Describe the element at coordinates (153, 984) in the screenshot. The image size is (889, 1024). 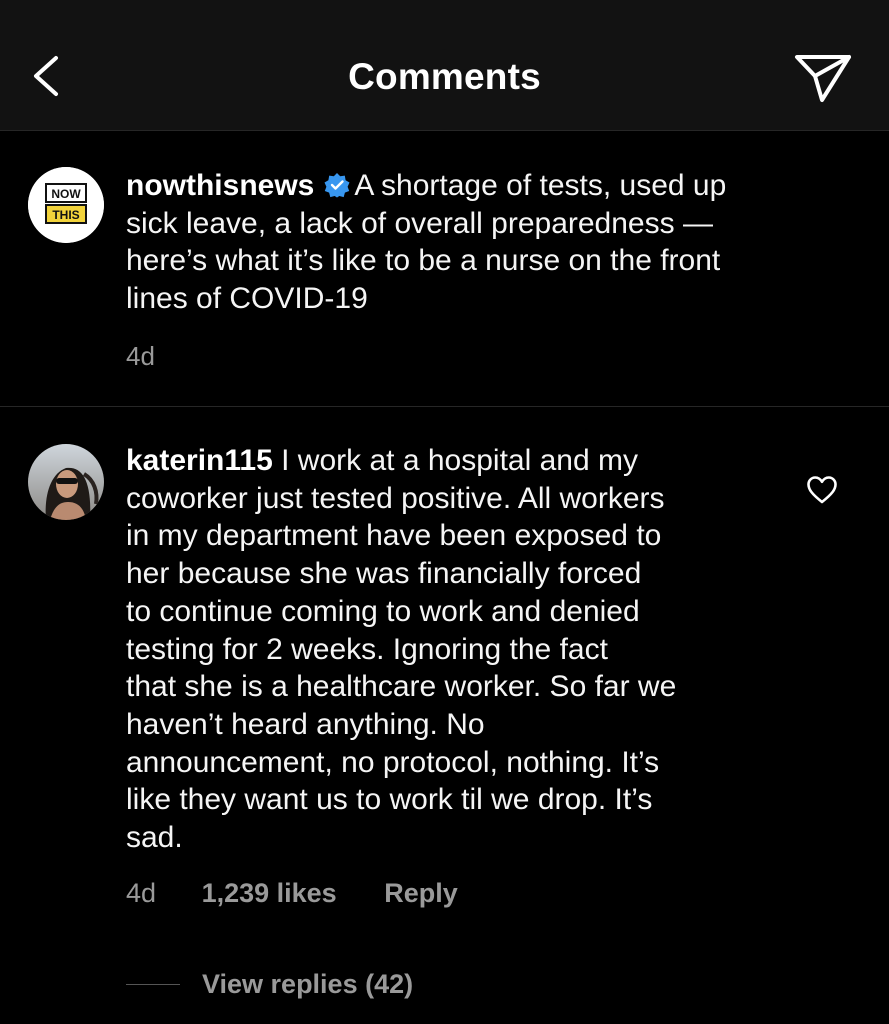
I see `divider` at that location.